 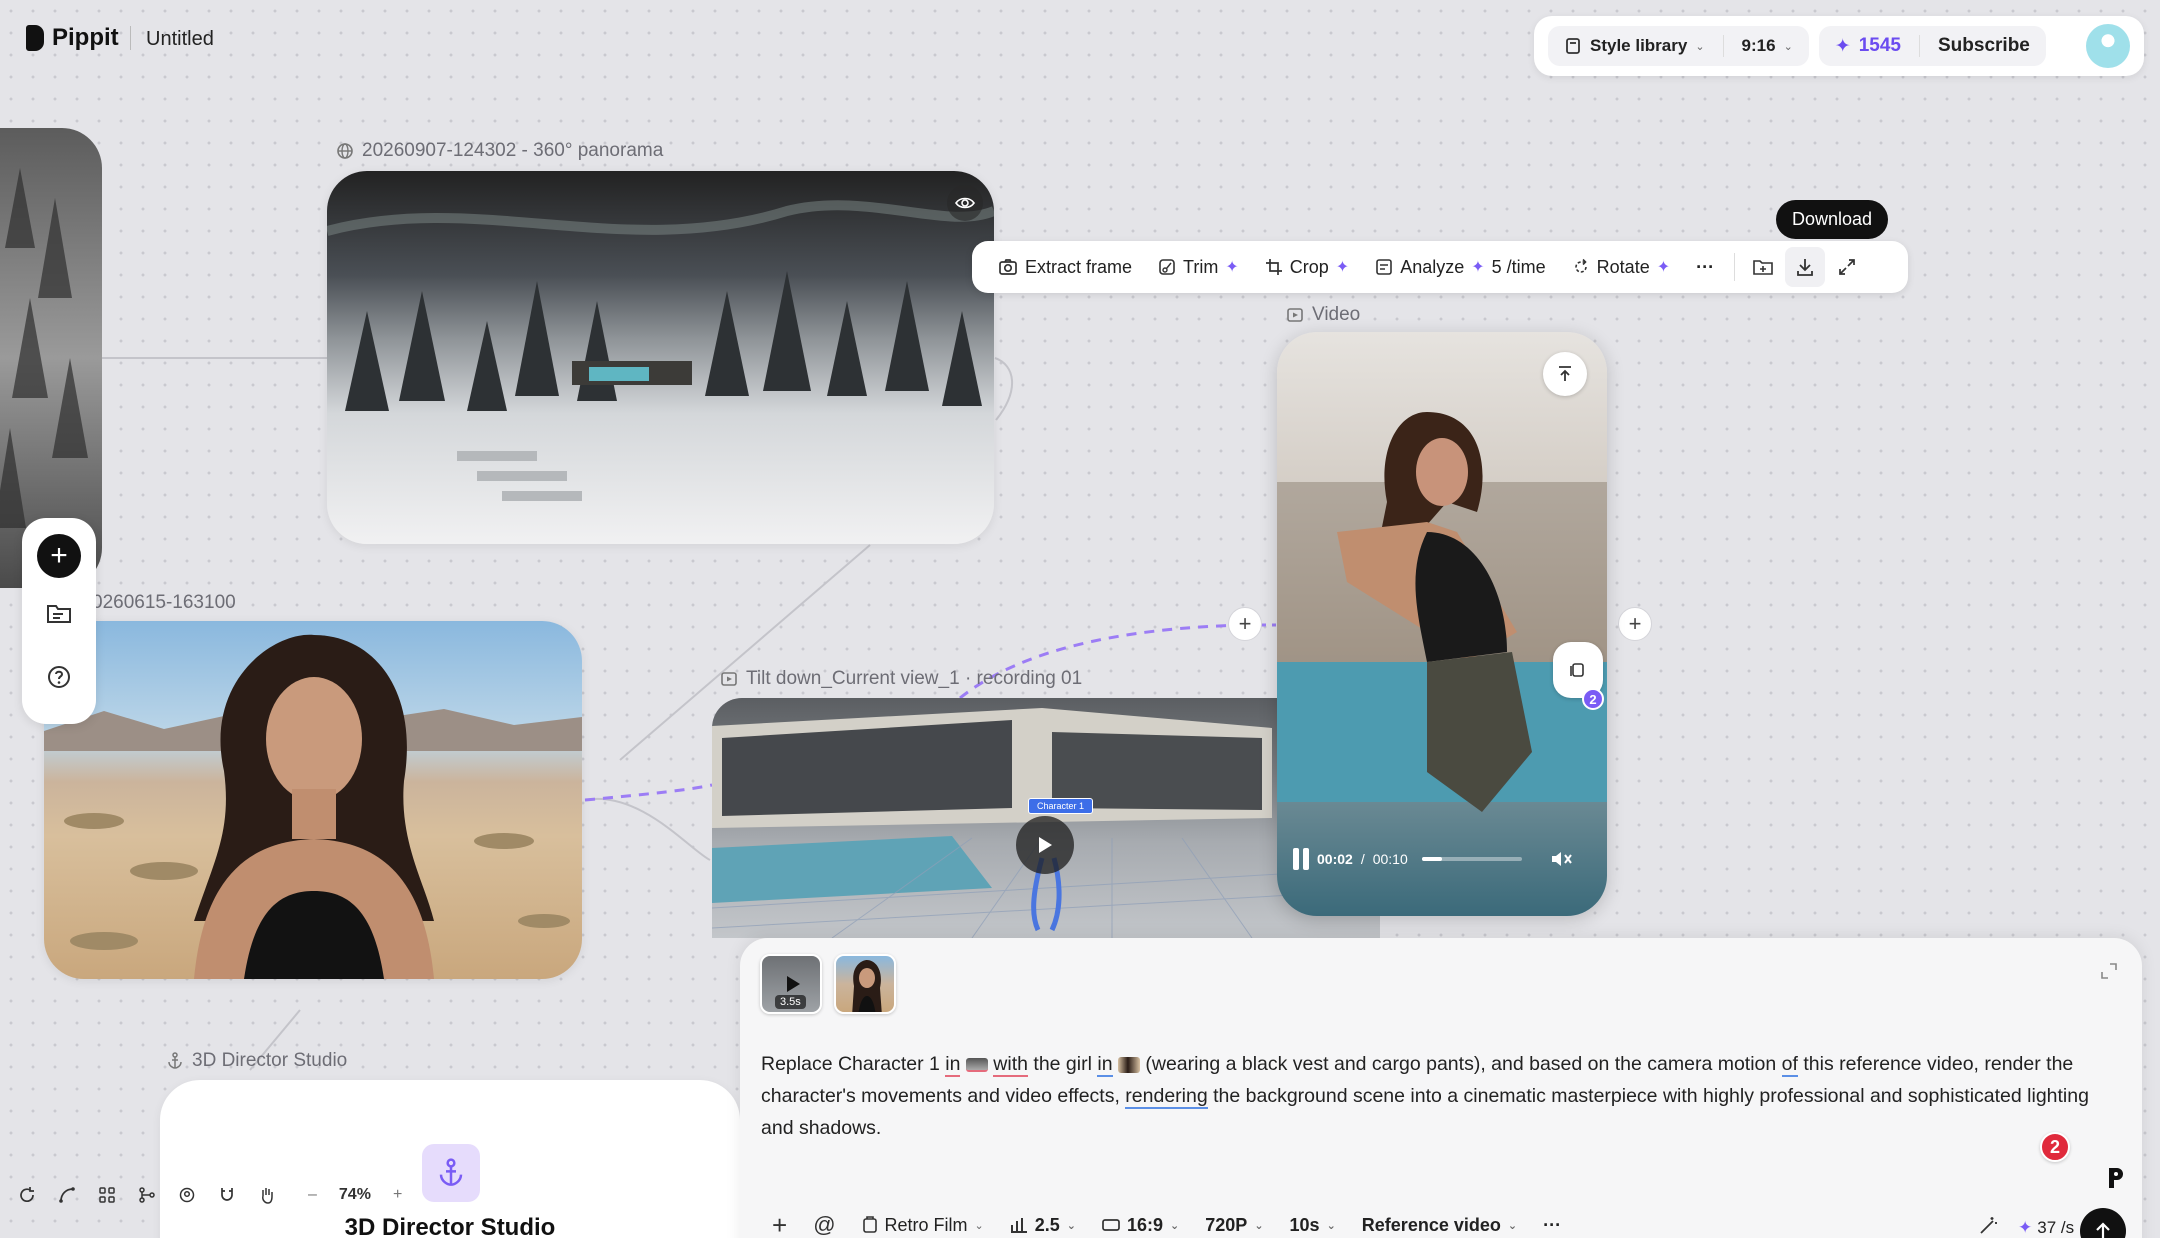 What do you see at coordinates (1245, 624) in the screenshot?
I see `add-input-button: +` at bounding box center [1245, 624].